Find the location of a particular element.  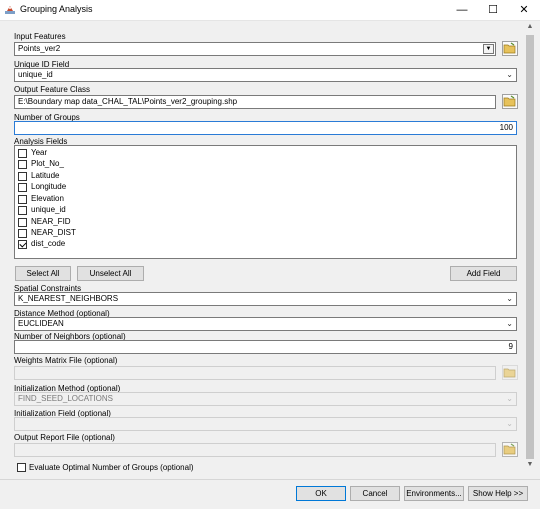

divider is located at coordinates (270, 479).